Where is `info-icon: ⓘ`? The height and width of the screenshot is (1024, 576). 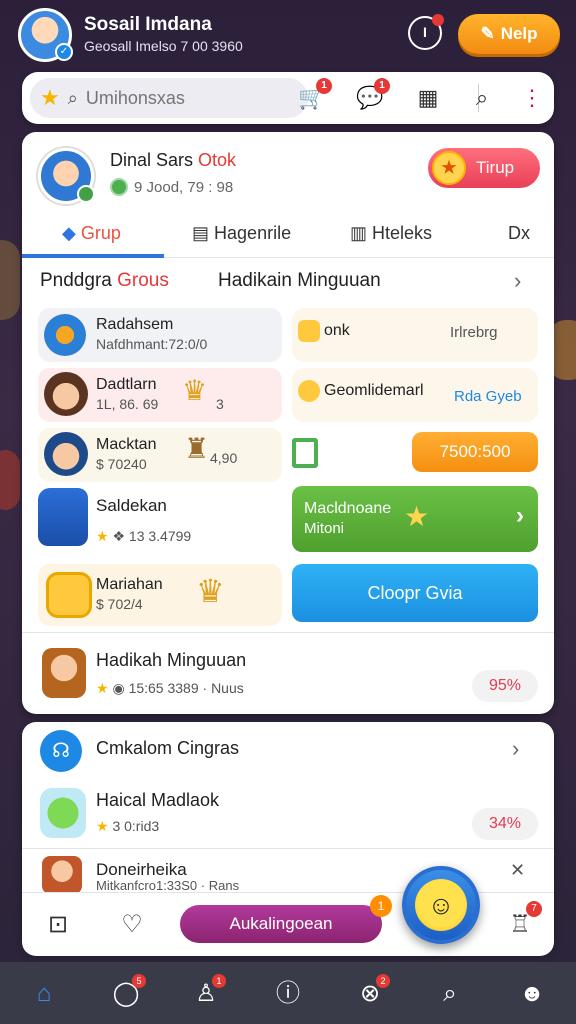
info-icon: ⓘ is located at coordinates (288, 994).